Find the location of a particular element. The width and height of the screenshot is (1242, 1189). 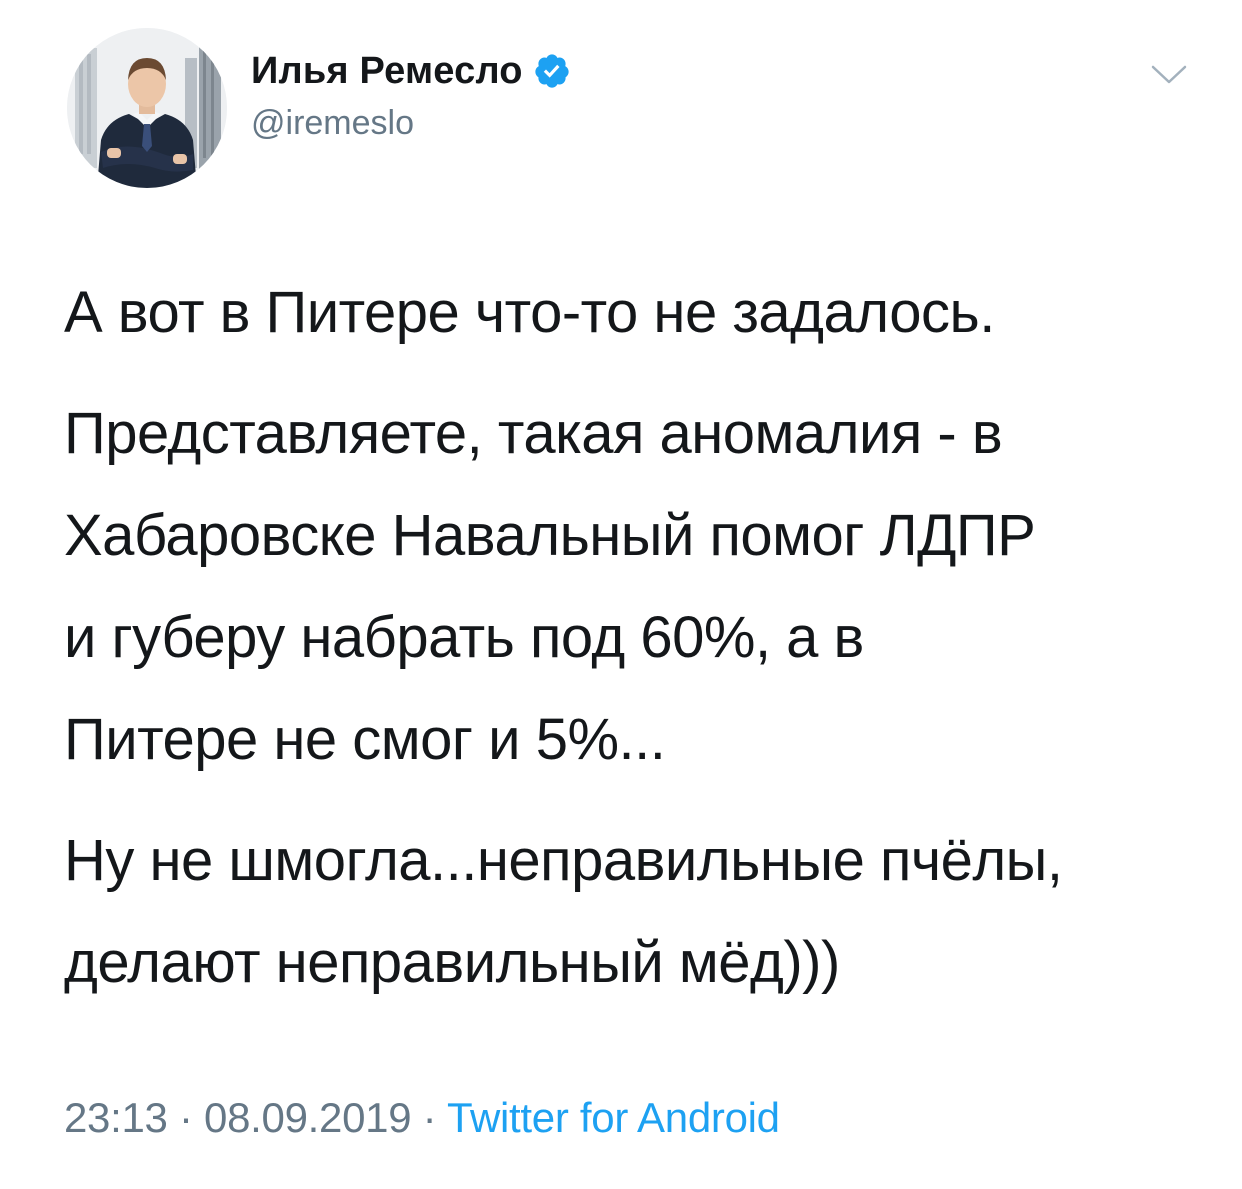

author-display-name: Илья Ремесло is located at coordinates (387, 71).